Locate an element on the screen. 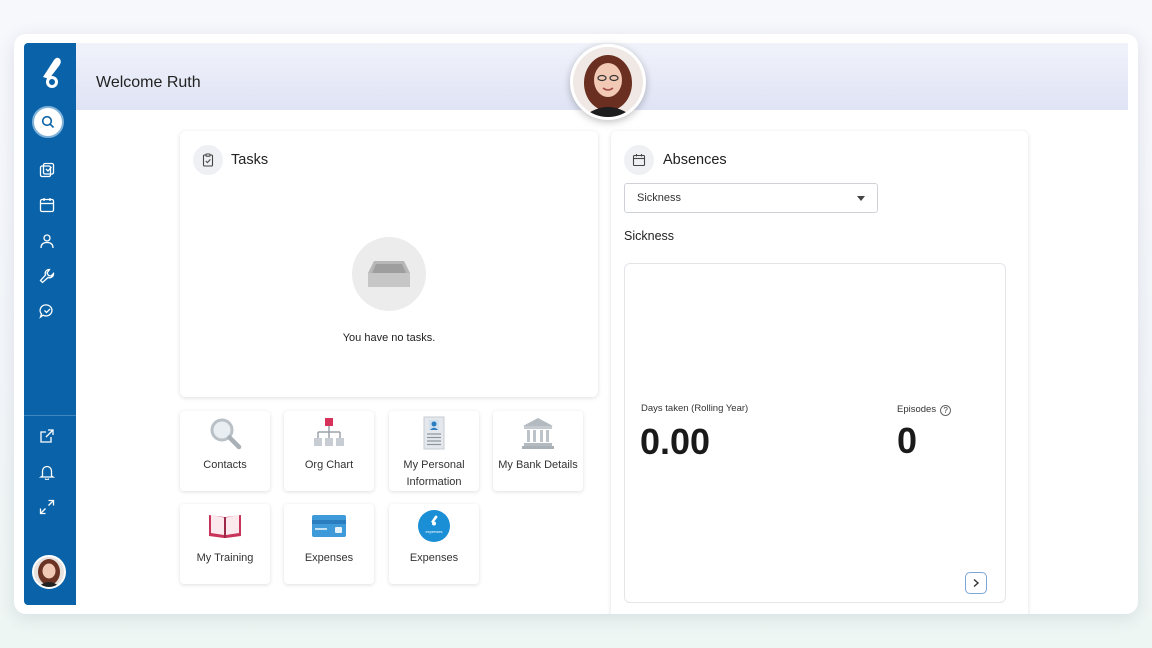  tile-label: Org Chart is located at coordinates (329, 465).